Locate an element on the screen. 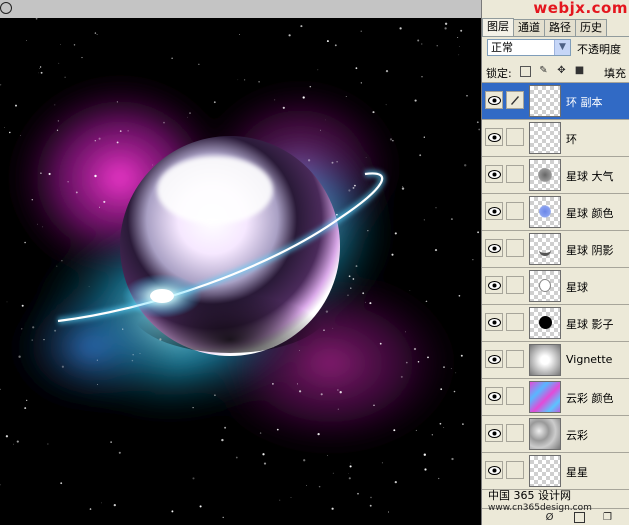  watermark-site: 中国 365 设计网 www.cn365design.com is located at coordinates (558, 502).